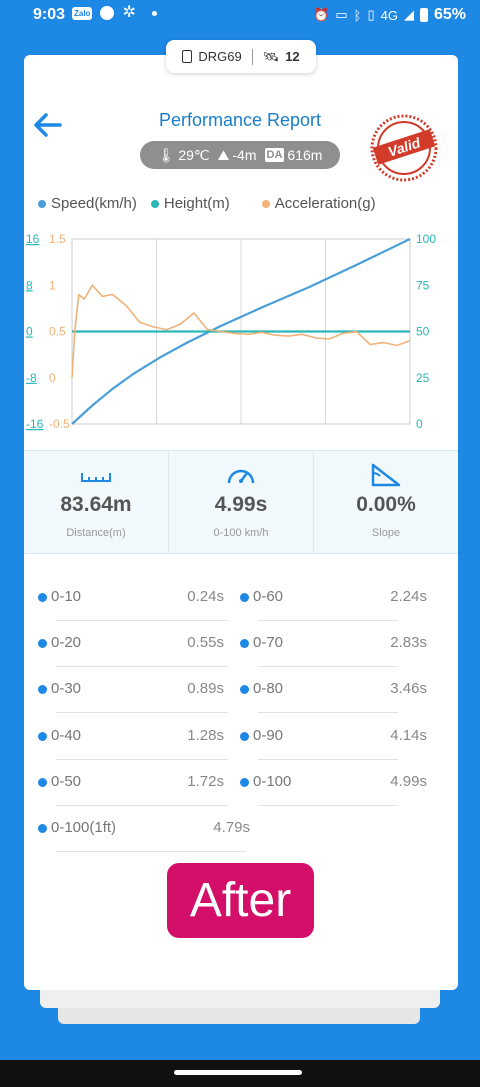 The image size is (480, 1087). What do you see at coordinates (357, 15) in the screenshot?
I see `bluetooth-icon: ᛒ` at bounding box center [357, 15].